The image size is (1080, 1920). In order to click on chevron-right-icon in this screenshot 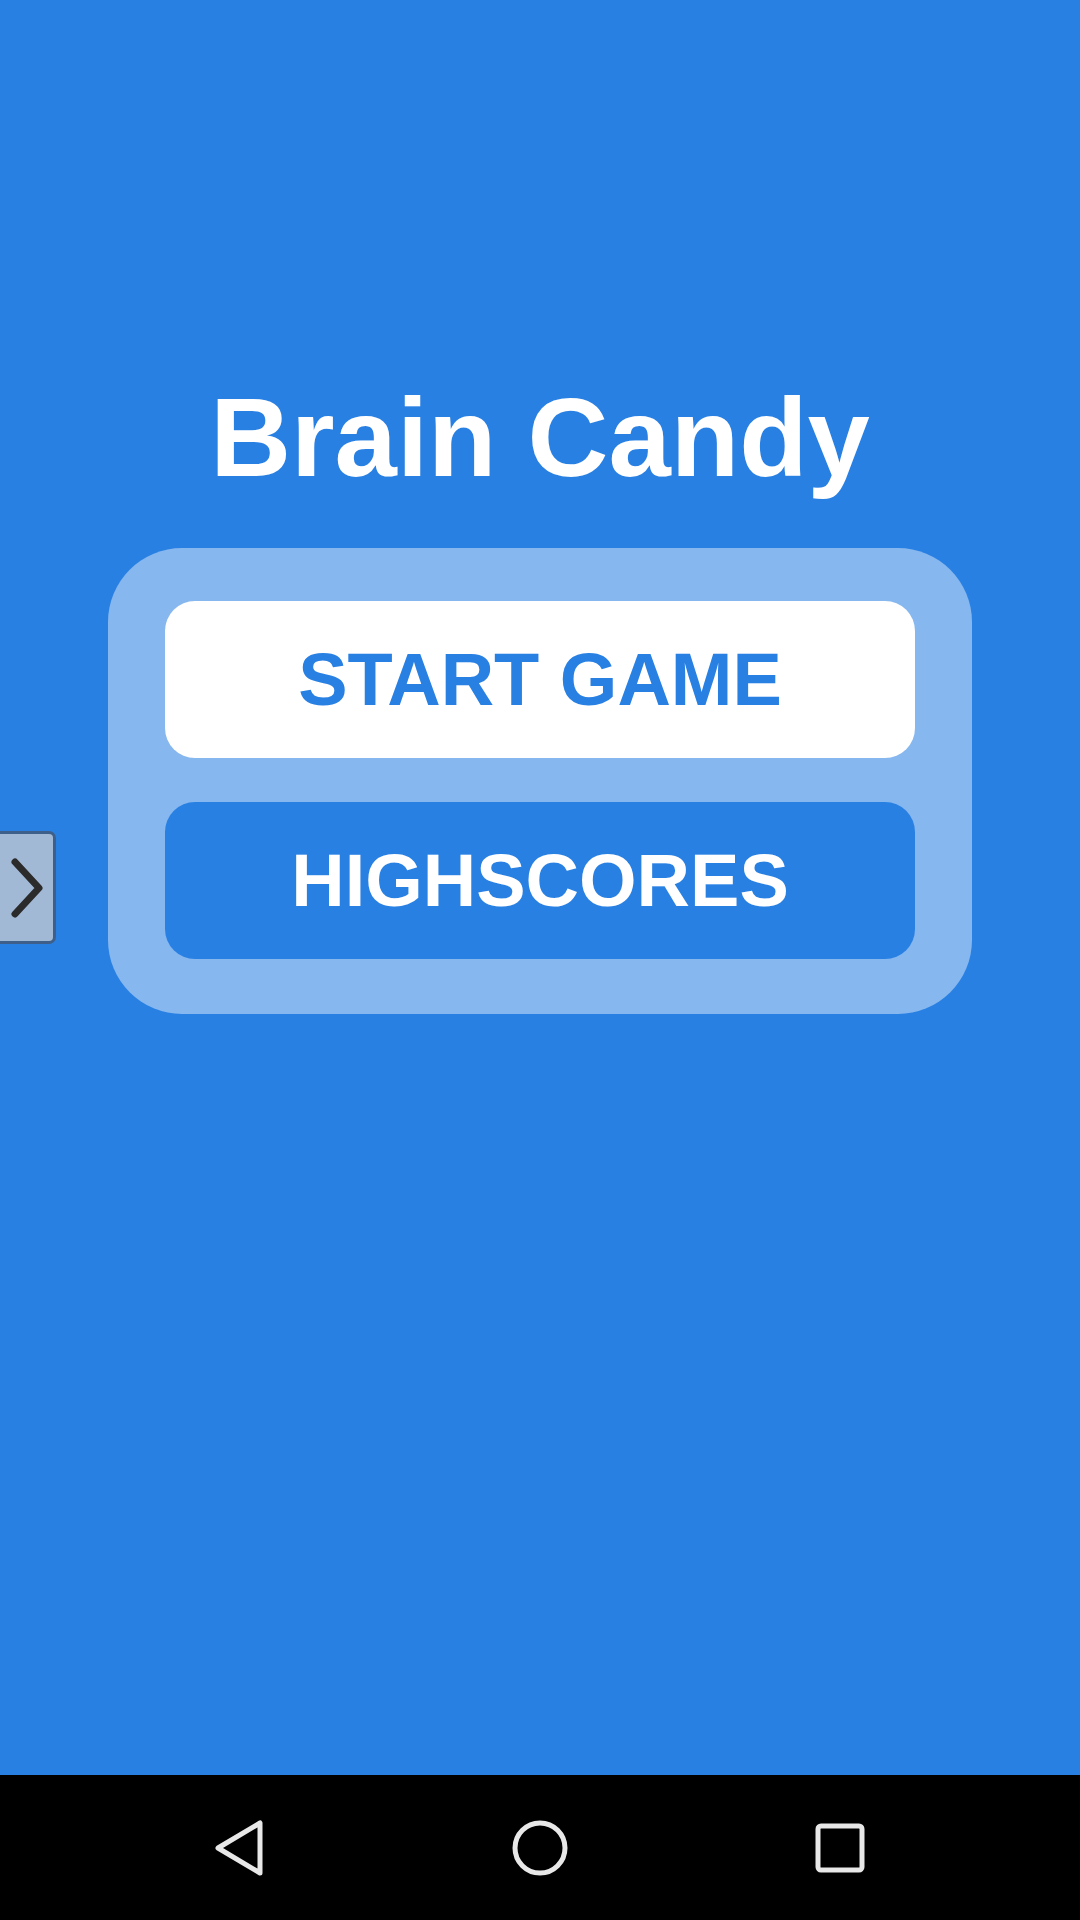, I will do `click(26, 887)`.